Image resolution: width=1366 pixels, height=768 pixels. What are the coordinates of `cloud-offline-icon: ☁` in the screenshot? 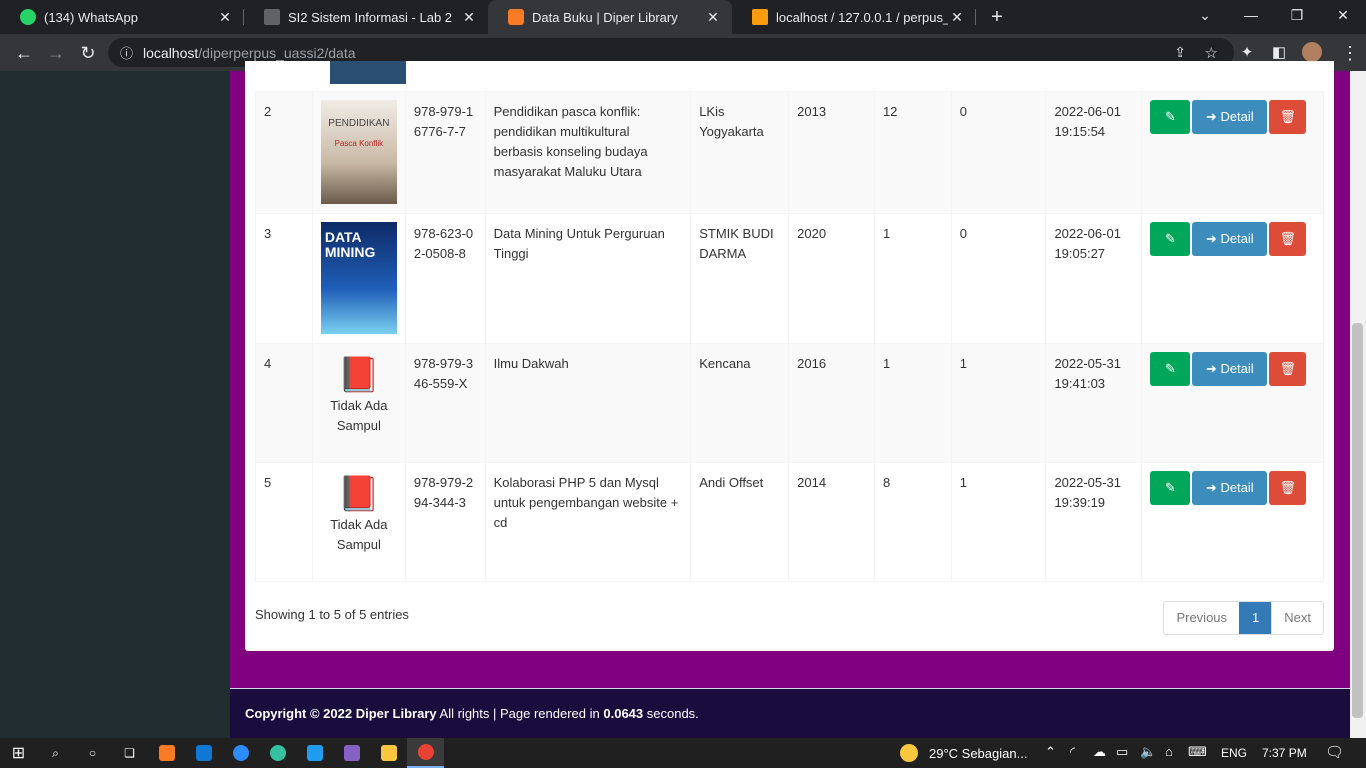 It's located at (1099, 752).